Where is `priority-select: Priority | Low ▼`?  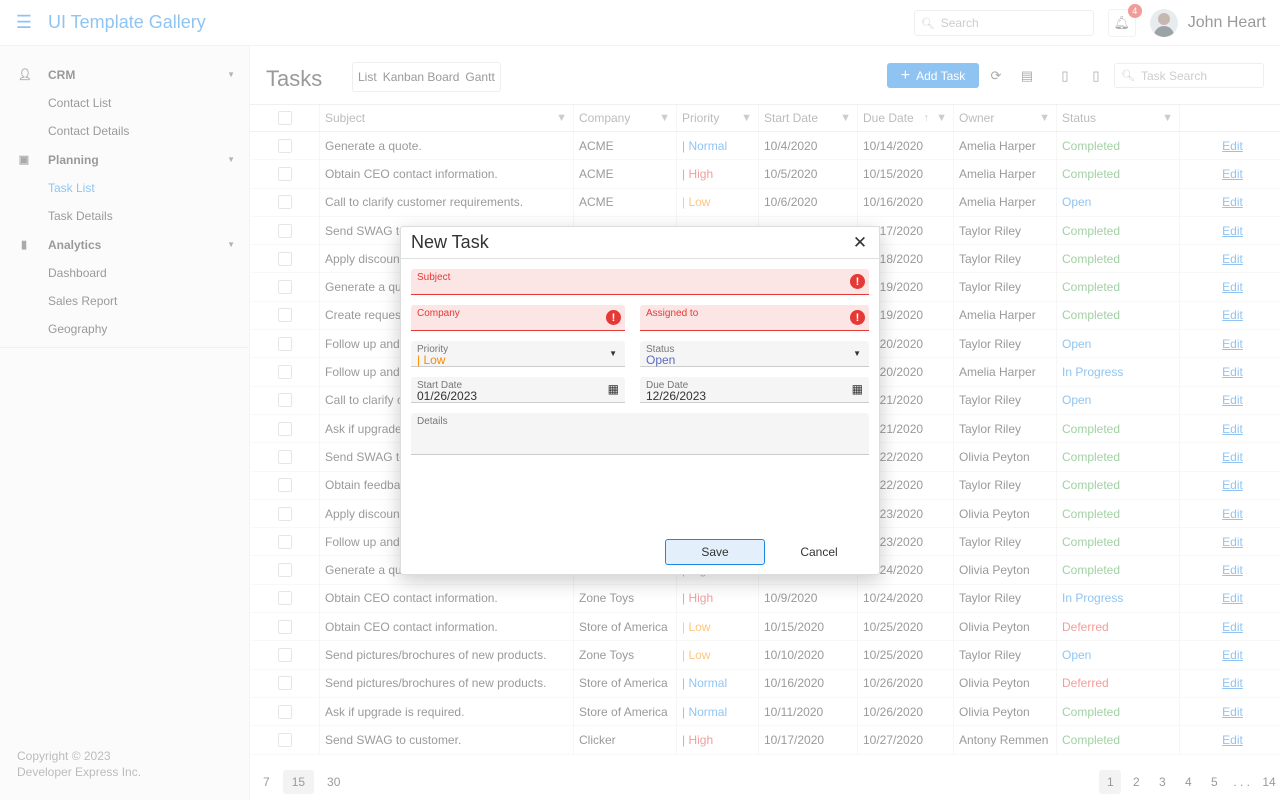
priority-select: Priority | Low ▼ is located at coordinates (518, 354).